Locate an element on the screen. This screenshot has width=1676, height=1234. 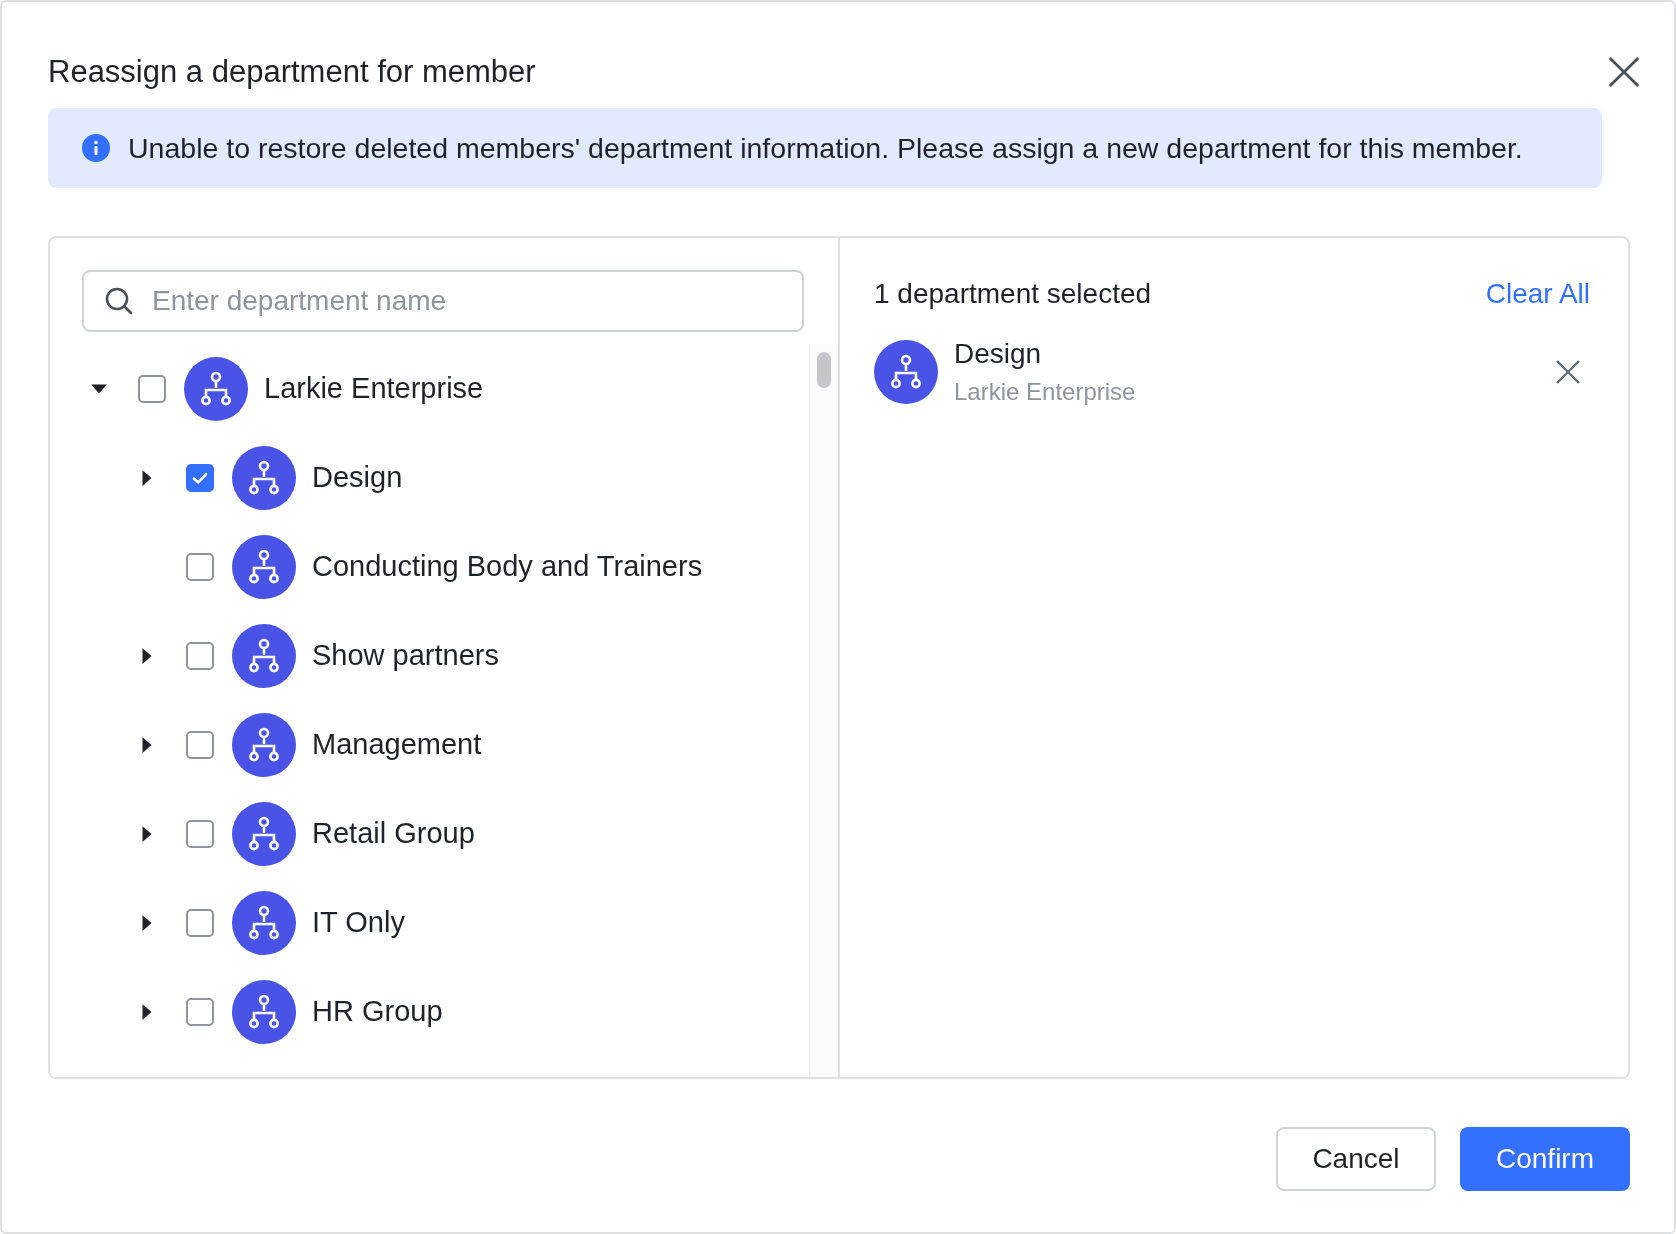
clear-all-link: Clear All is located at coordinates (1537, 294).